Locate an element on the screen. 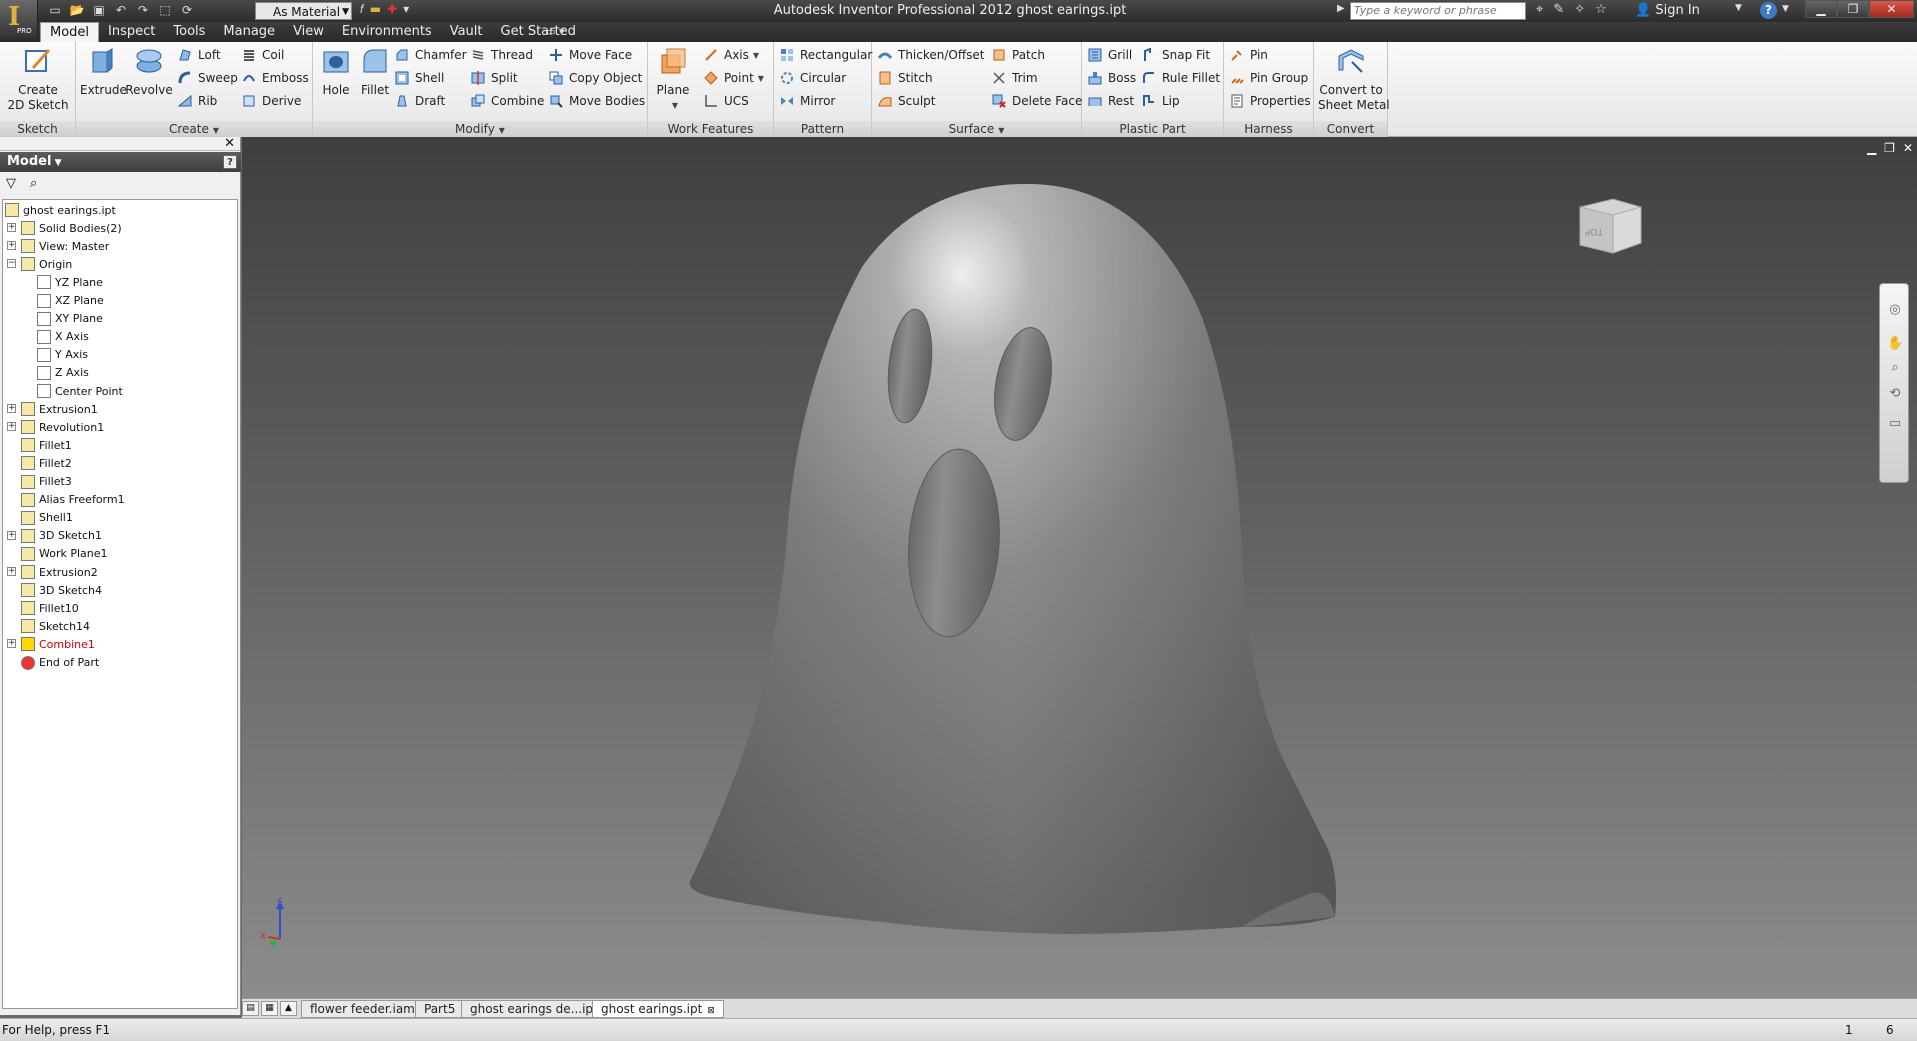  rule-fillet-button: Rule Fillet is located at coordinates (1181, 78).